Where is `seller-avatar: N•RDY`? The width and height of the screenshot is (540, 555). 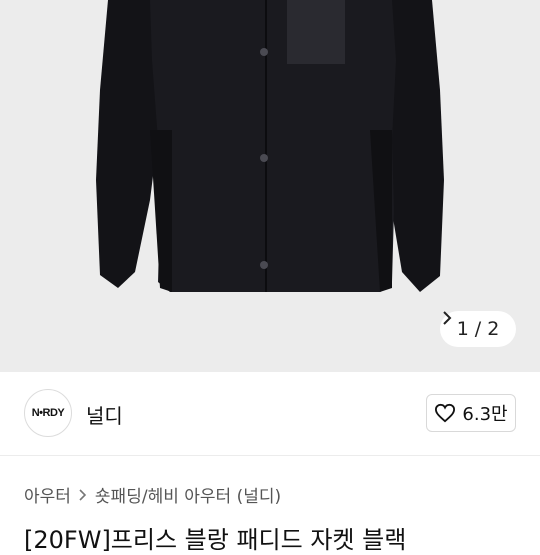
seller-avatar: N•RDY is located at coordinates (48, 413).